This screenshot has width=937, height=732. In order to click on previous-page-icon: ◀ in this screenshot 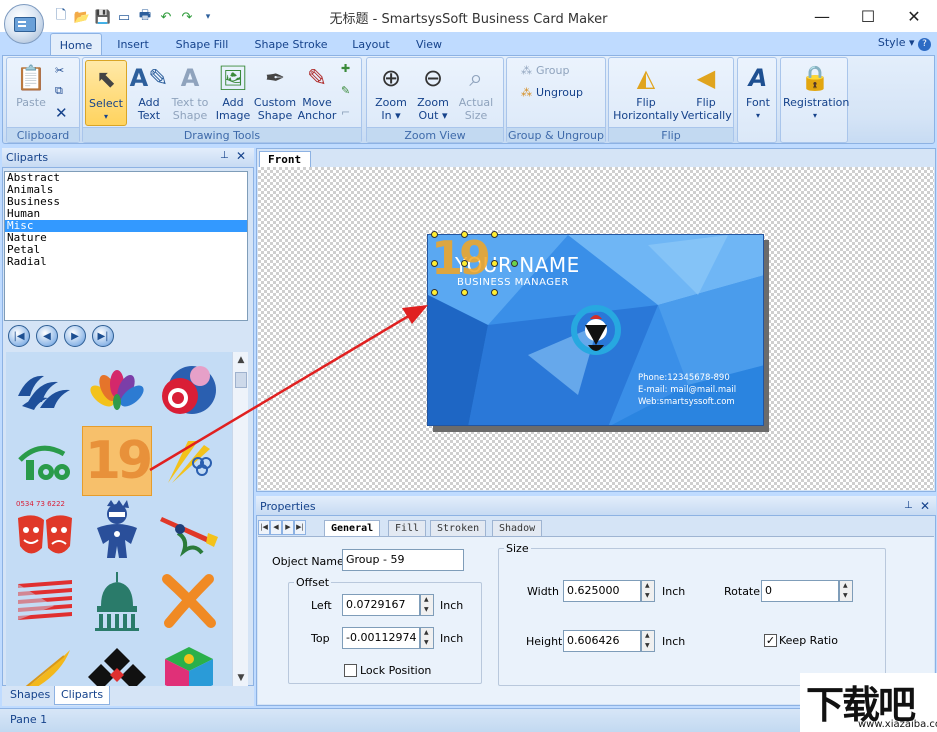, I will do `click(47, 336)`.